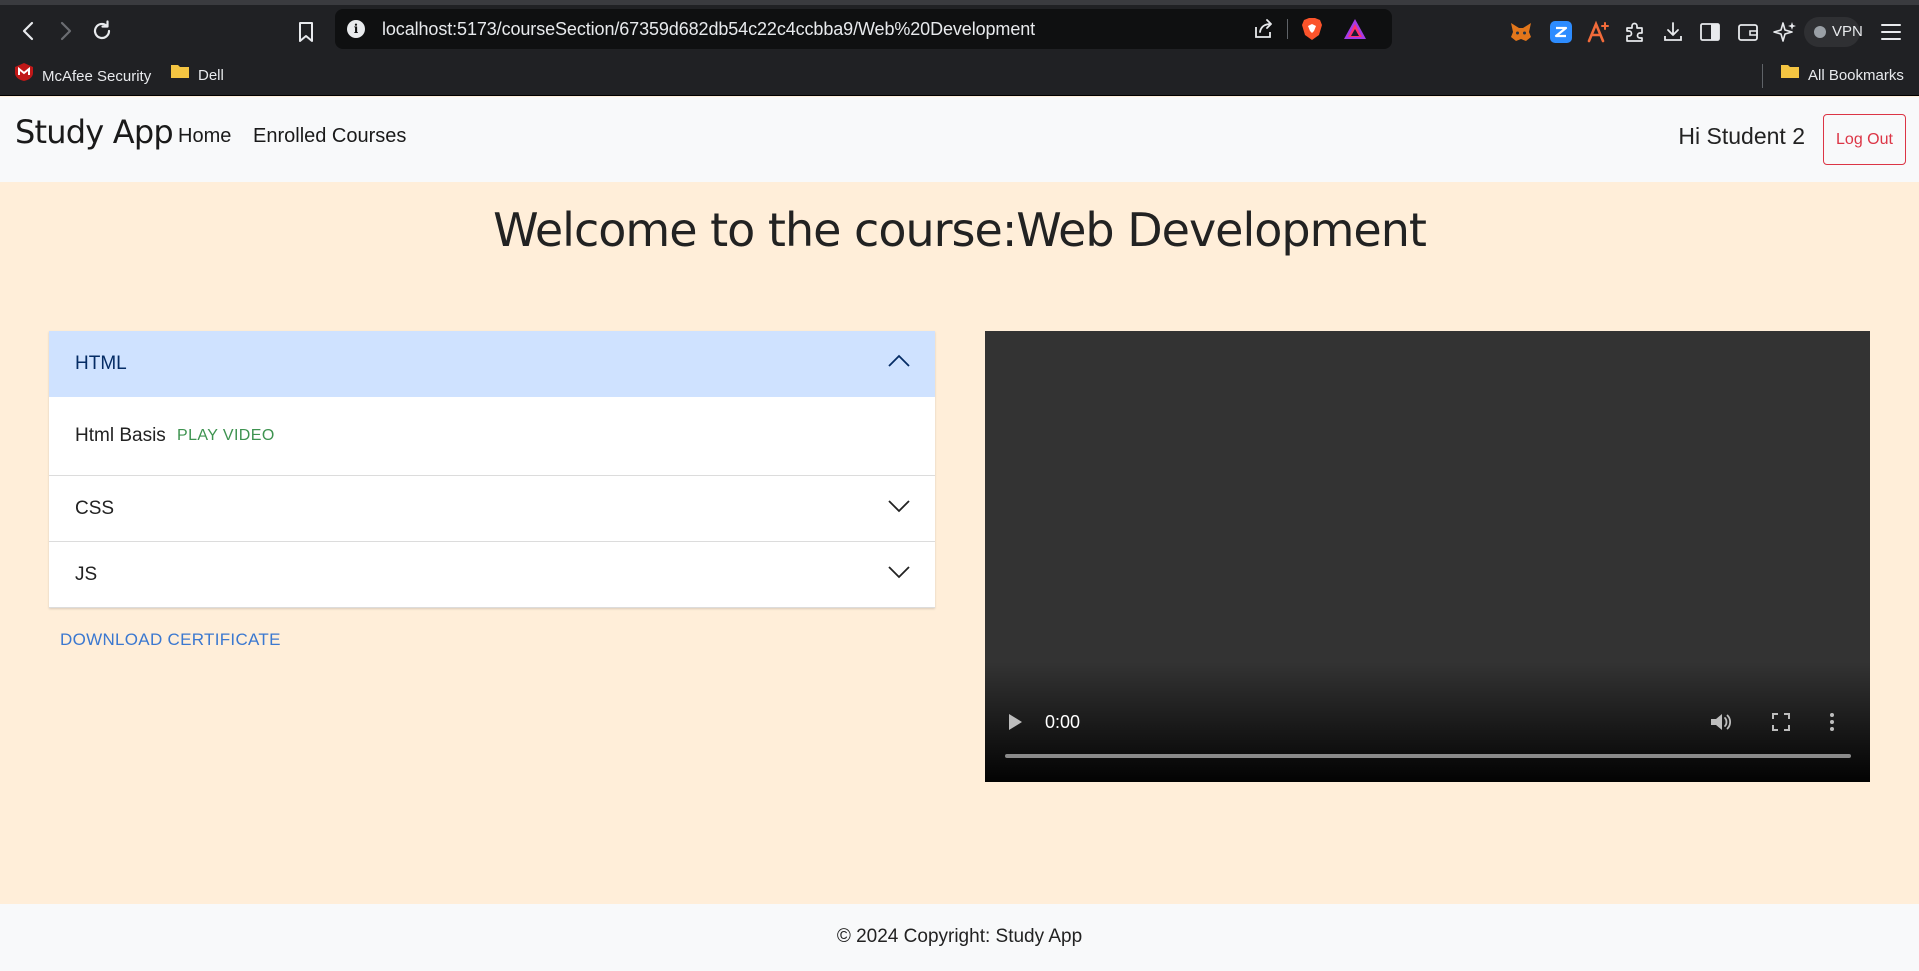  Describe the element at coordinates (94, 132) in the screenshot. I see `brand-logo: Study App` at that location.